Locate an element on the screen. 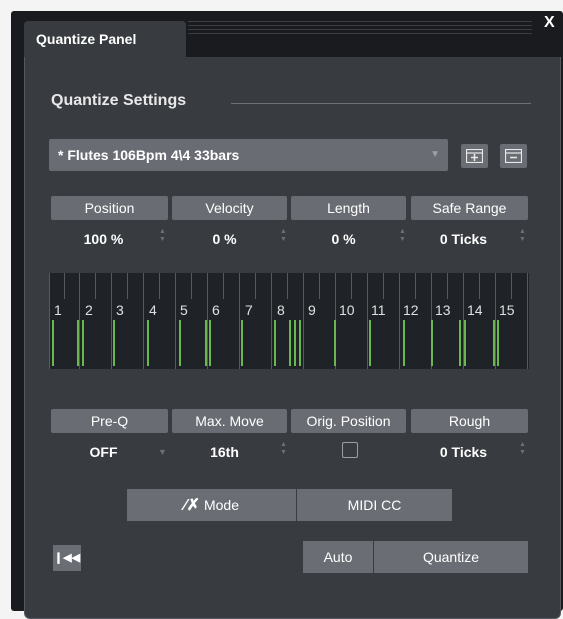  grid-number: 13 is located at coordinates (443, 310).